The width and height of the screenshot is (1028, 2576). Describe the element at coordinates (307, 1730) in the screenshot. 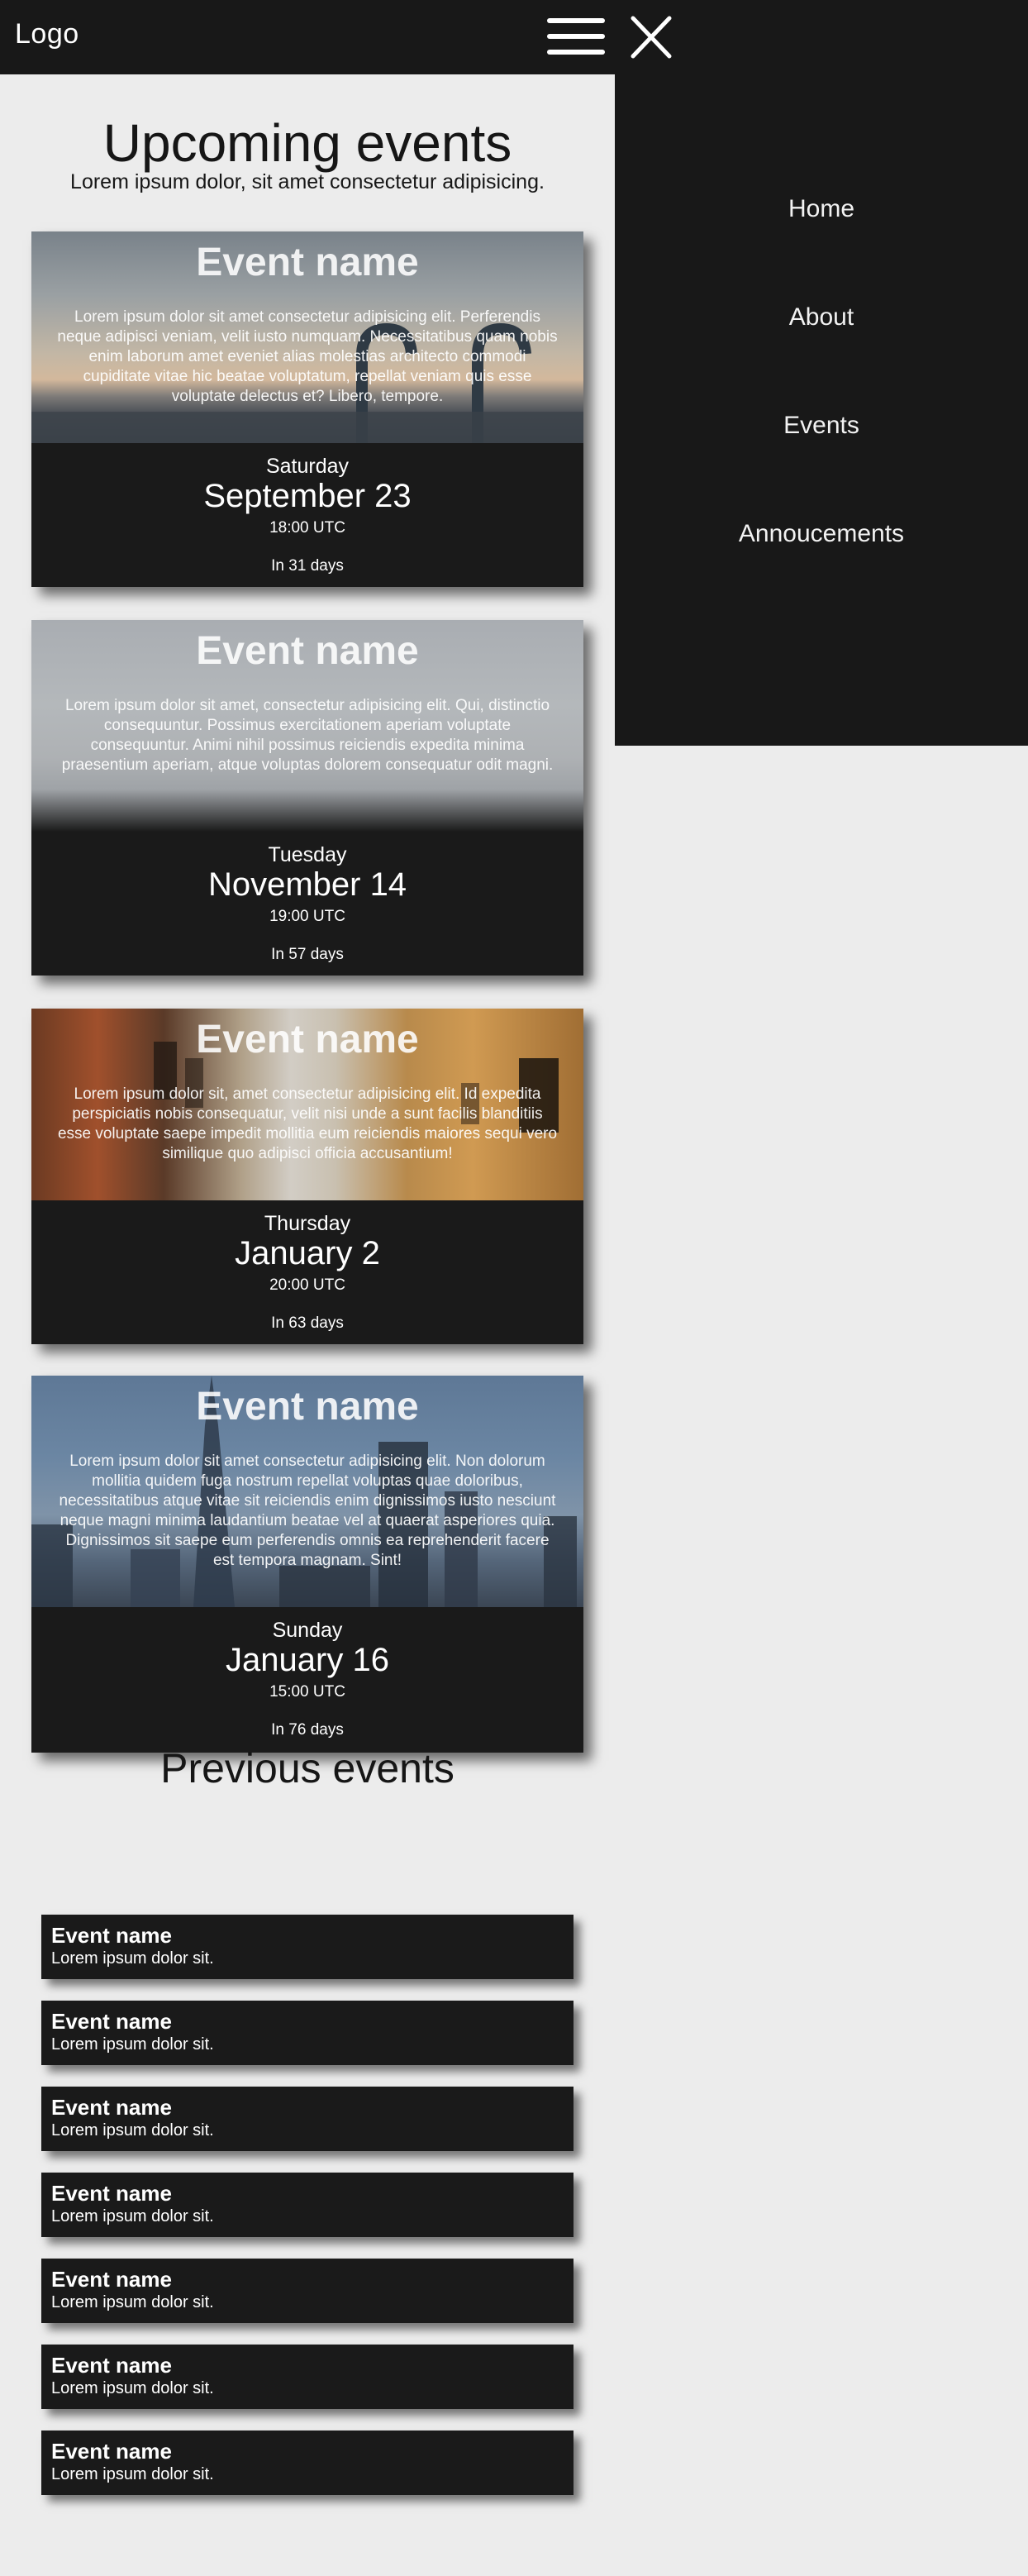

I see `event-countdown: In 76 days` at that location.